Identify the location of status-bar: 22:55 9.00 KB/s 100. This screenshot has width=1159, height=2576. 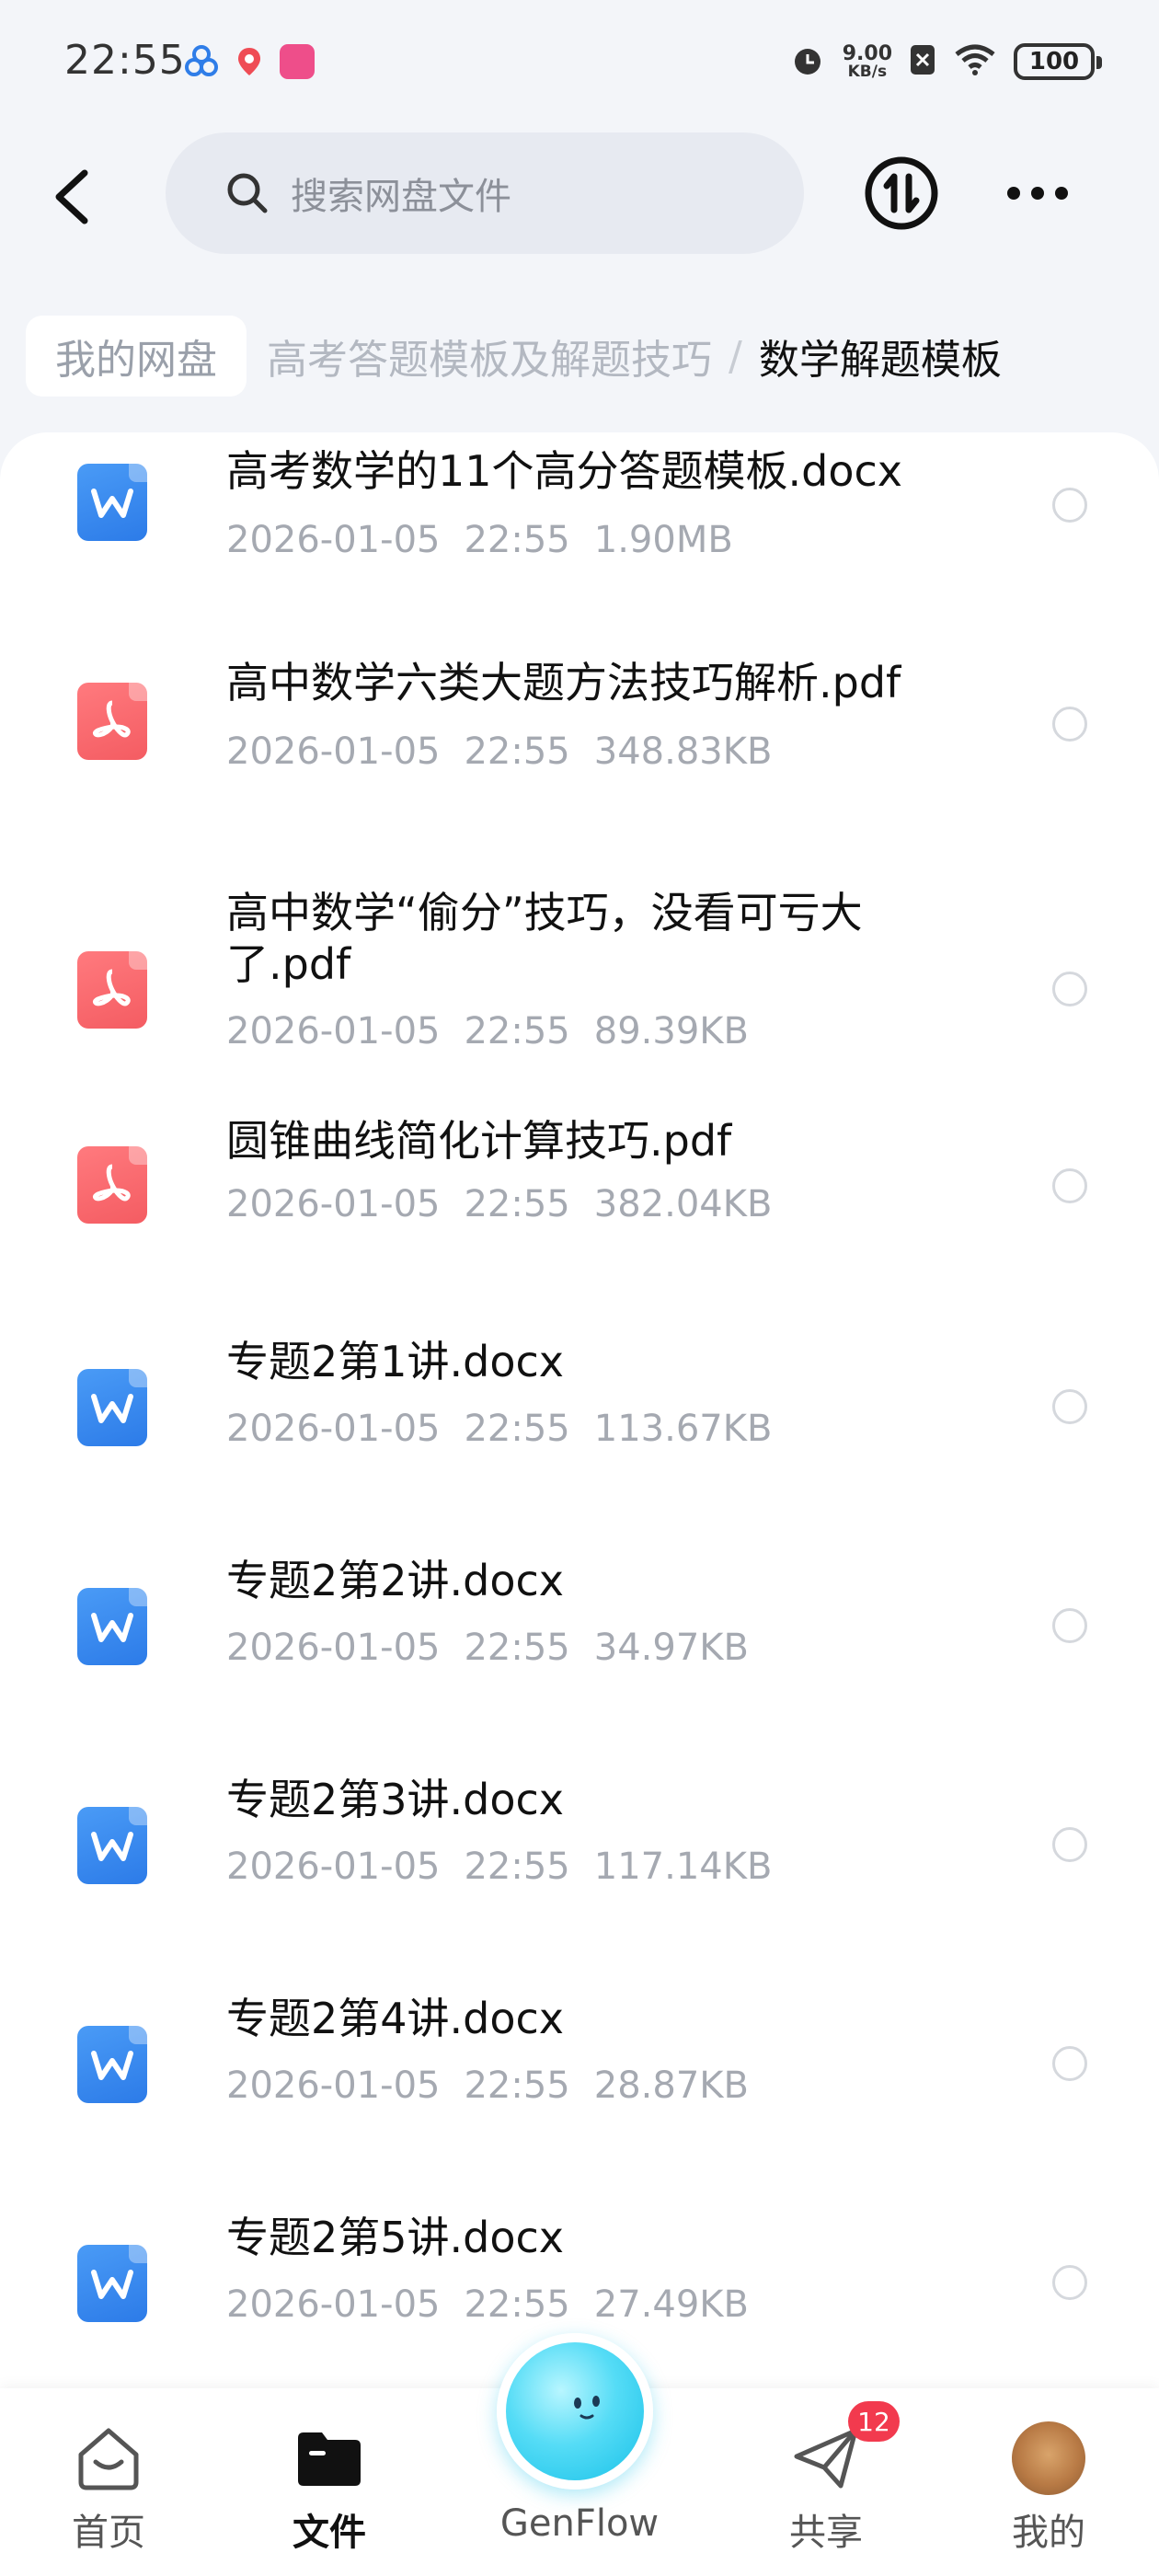
(579, 62).